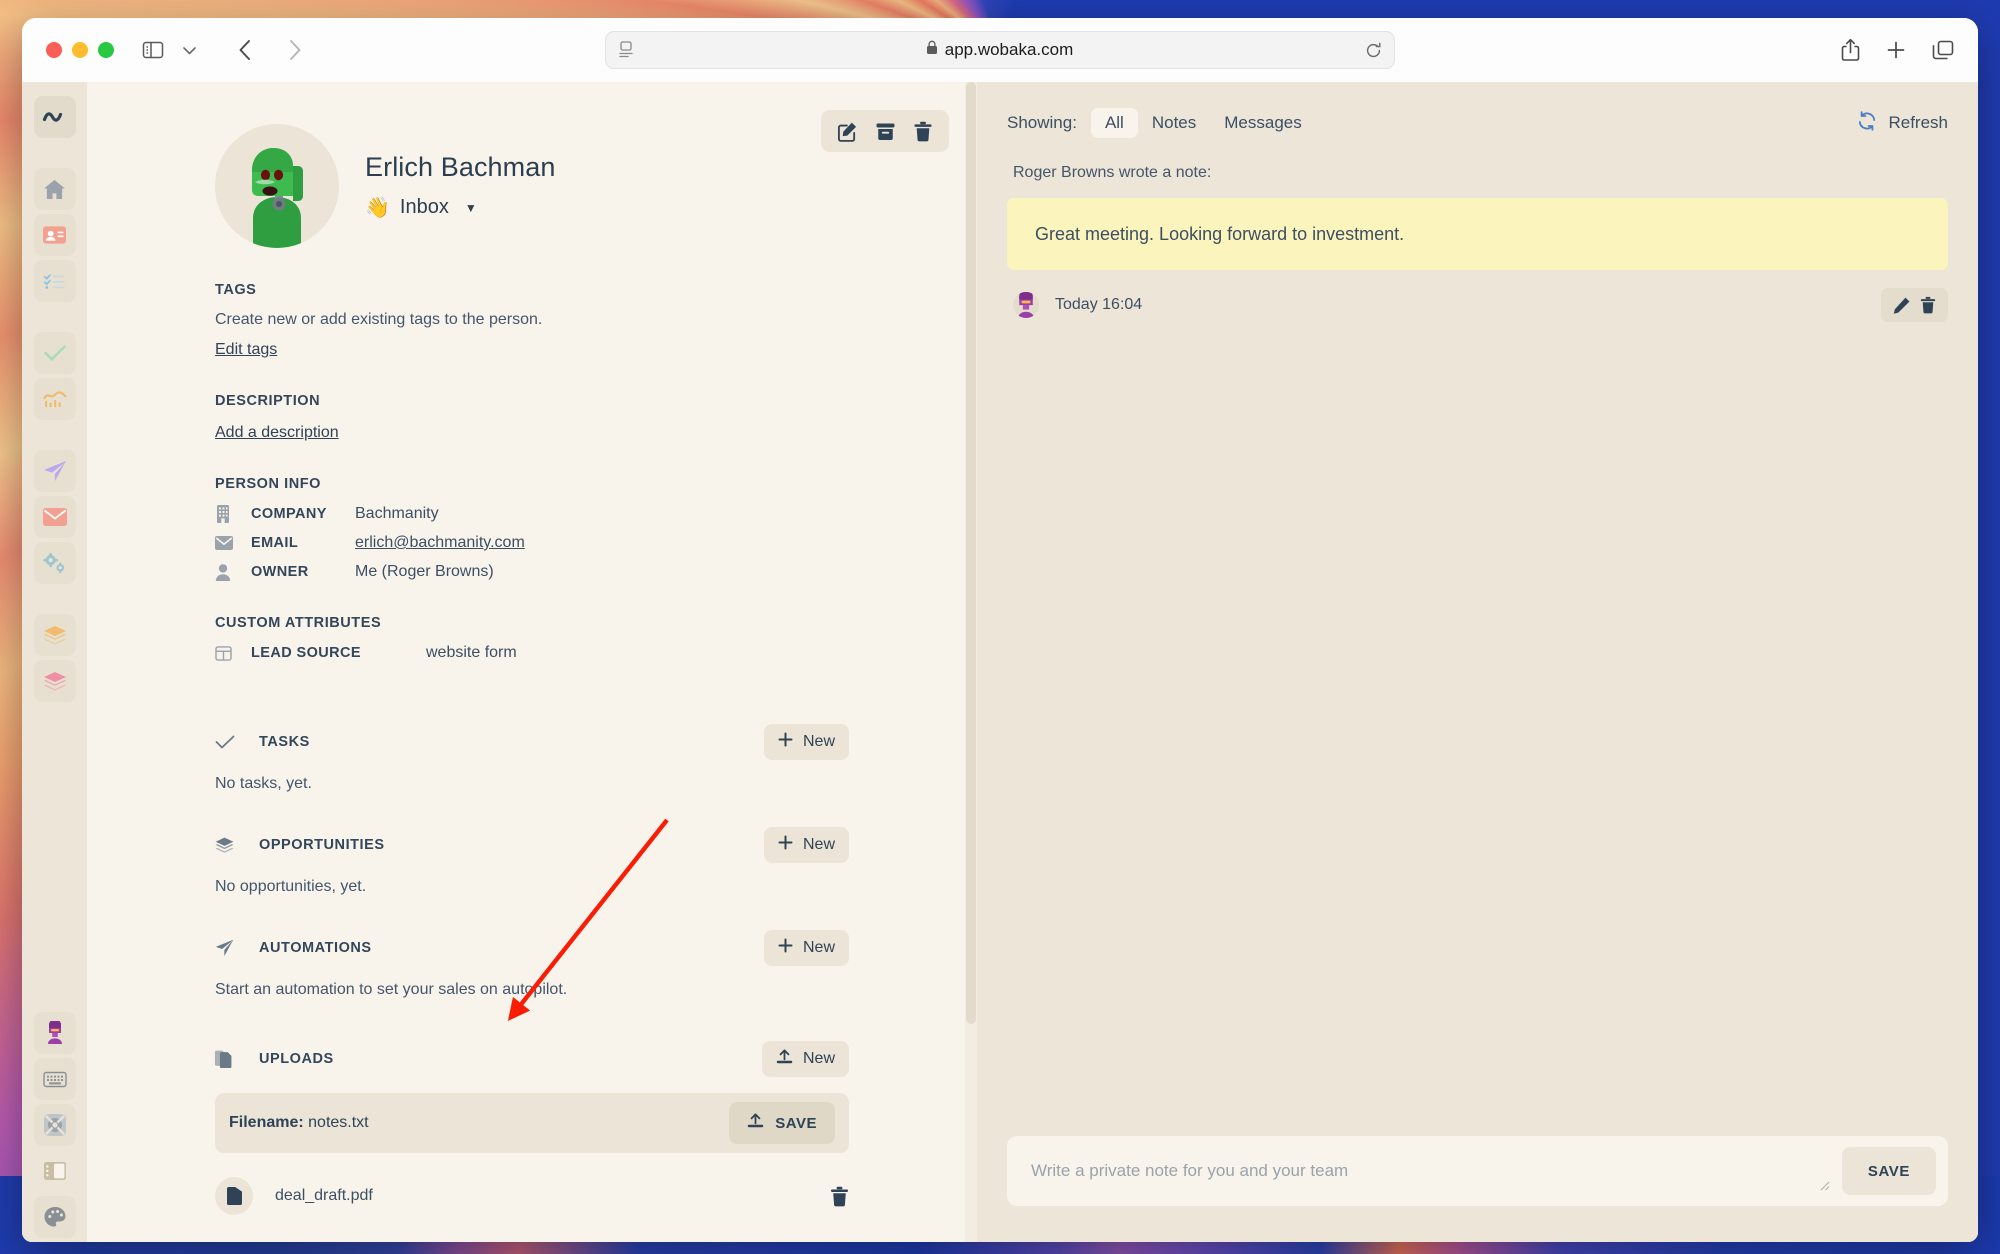 The image size is (2000, 1254). I want to click on sidebar-item-lists, so click(54, 281).